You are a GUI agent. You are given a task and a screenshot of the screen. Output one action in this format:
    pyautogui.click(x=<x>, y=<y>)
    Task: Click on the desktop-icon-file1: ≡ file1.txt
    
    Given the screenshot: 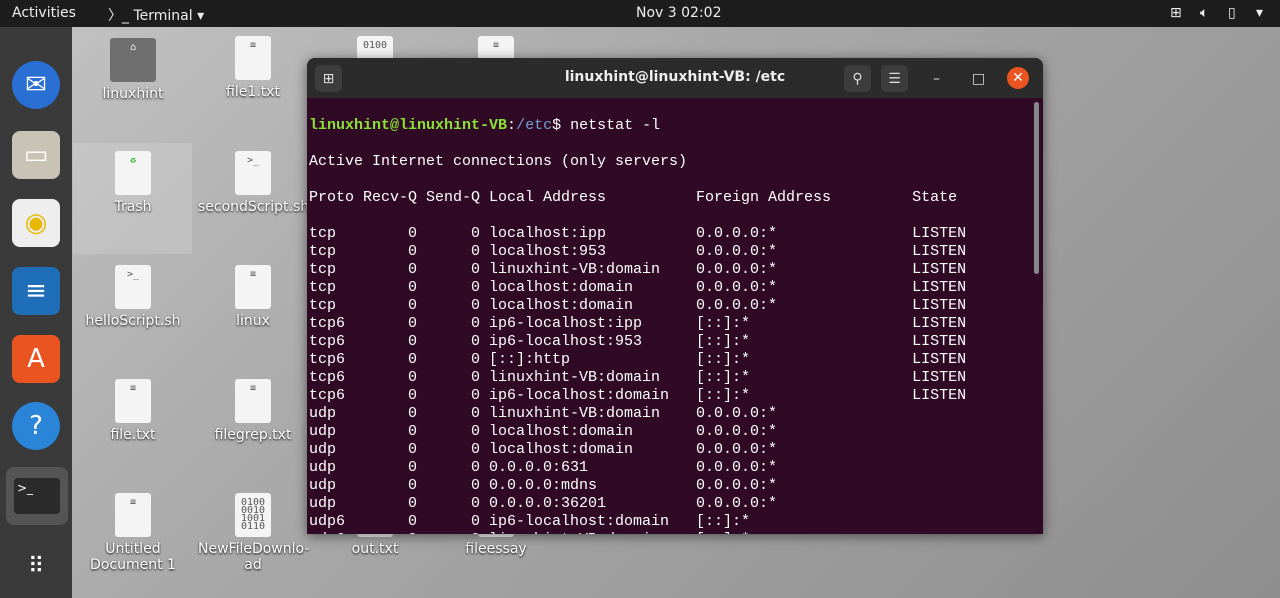 What is the action you would take?
    pyautogui.click(x=253, y=68)
    